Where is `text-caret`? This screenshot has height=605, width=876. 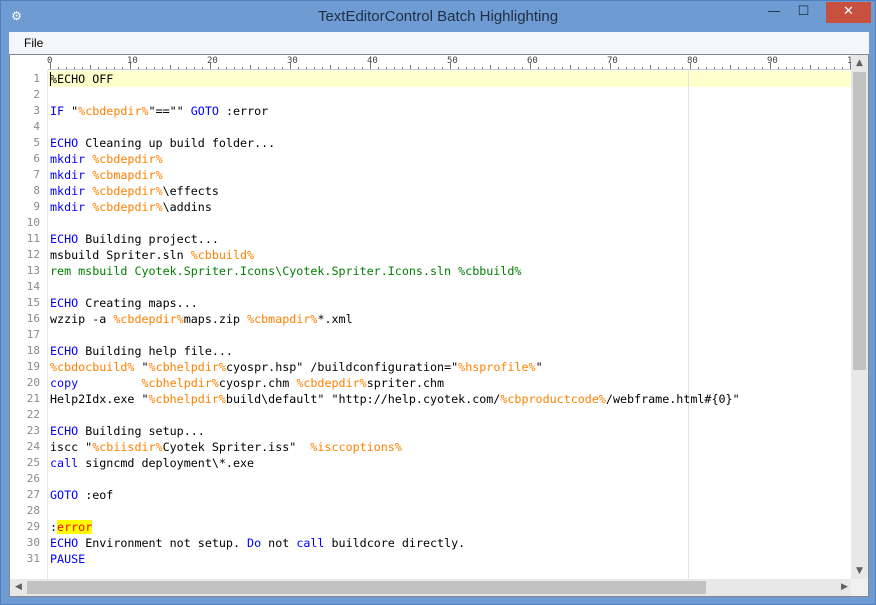
text-caret is located at coordinates (50, 79).